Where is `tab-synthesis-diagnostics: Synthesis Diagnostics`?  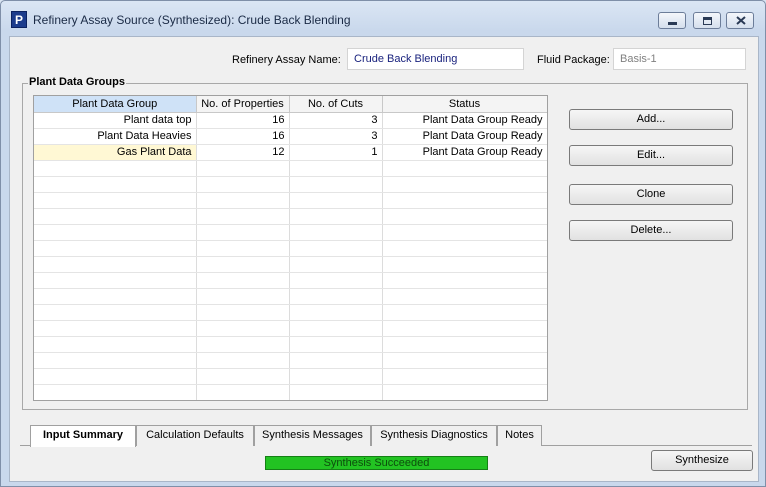 tab-synthesis-diagnostics: Synthesis Diagnostics is located at coordinates (434, 435).